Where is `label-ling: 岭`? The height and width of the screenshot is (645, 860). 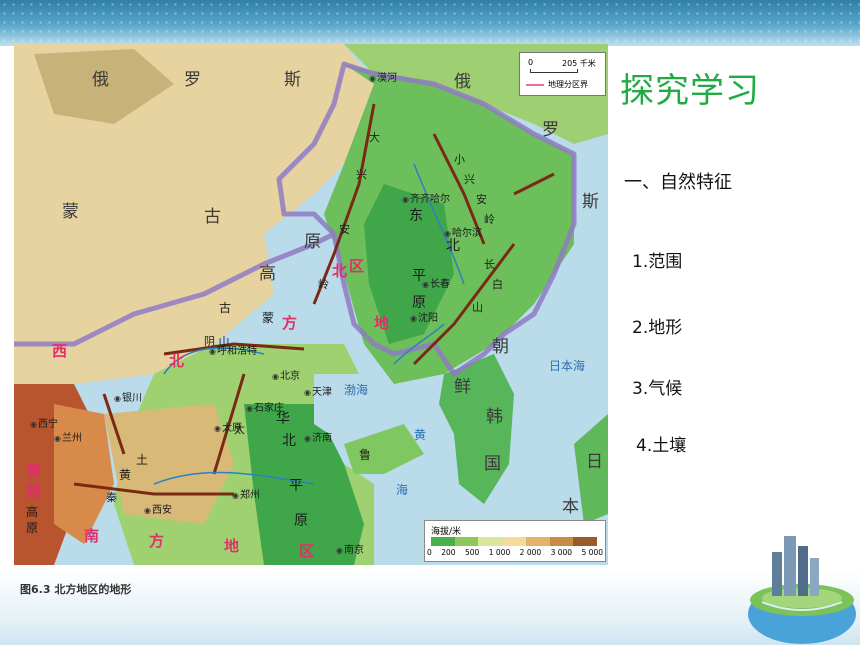 label-ling: 岭 is located at coordinates (323, 284).